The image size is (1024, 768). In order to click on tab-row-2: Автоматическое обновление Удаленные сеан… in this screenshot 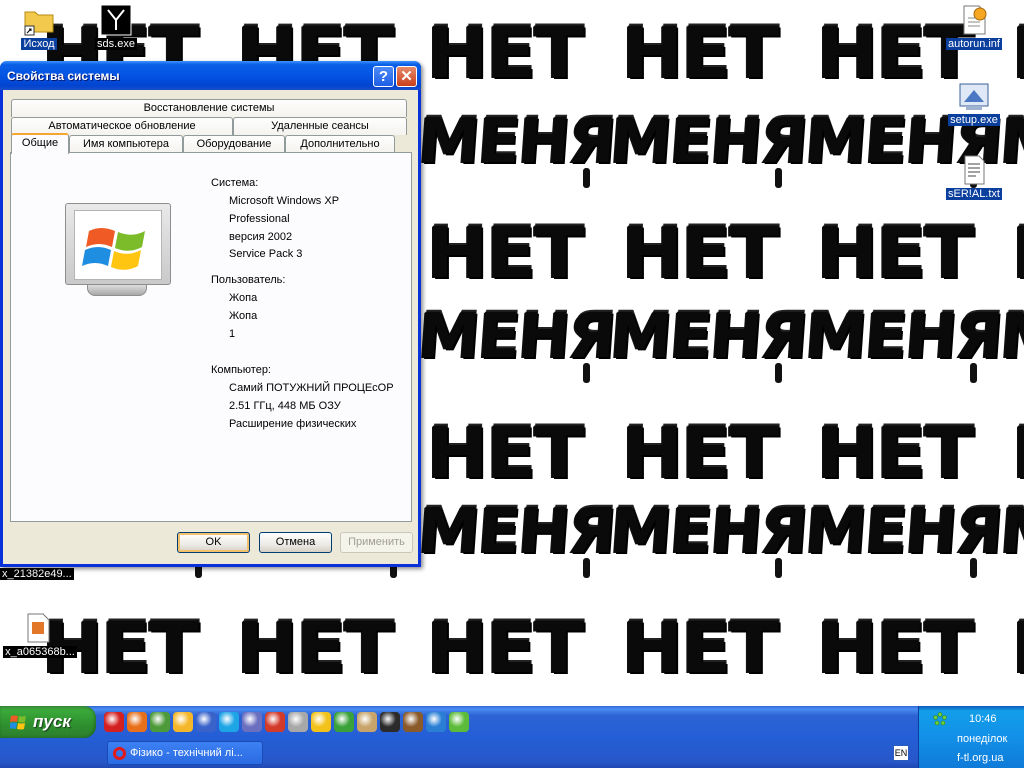, I will do `click(209, 126)`.